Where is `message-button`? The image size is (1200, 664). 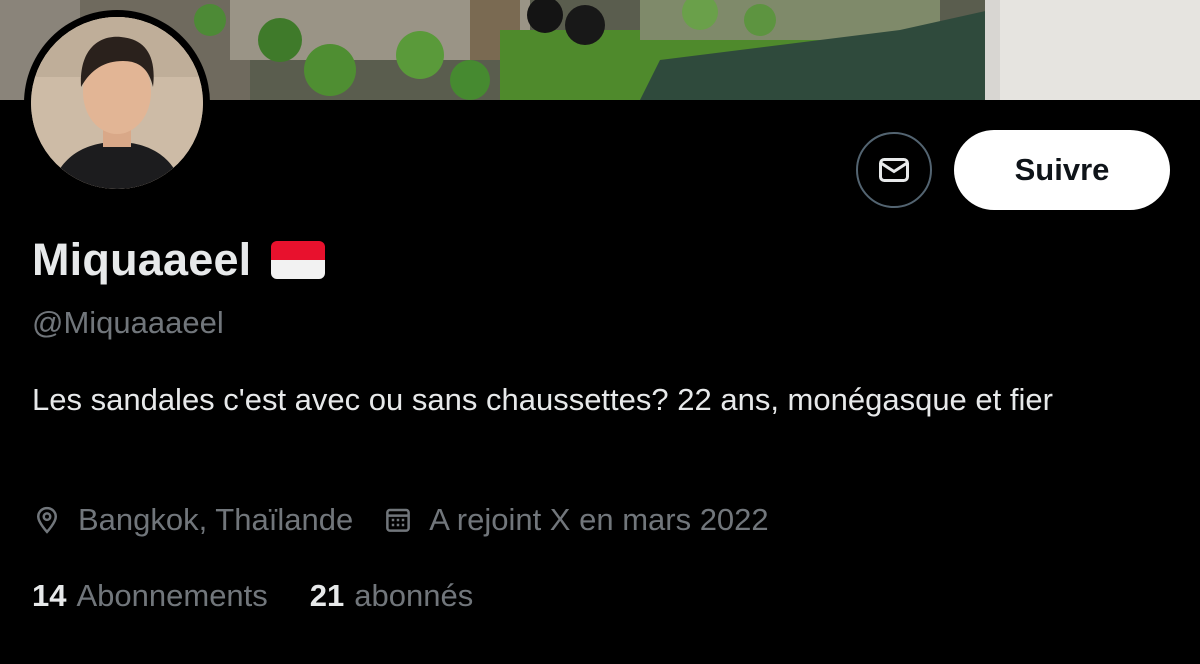
message-button is located at coordinates (894, 170).